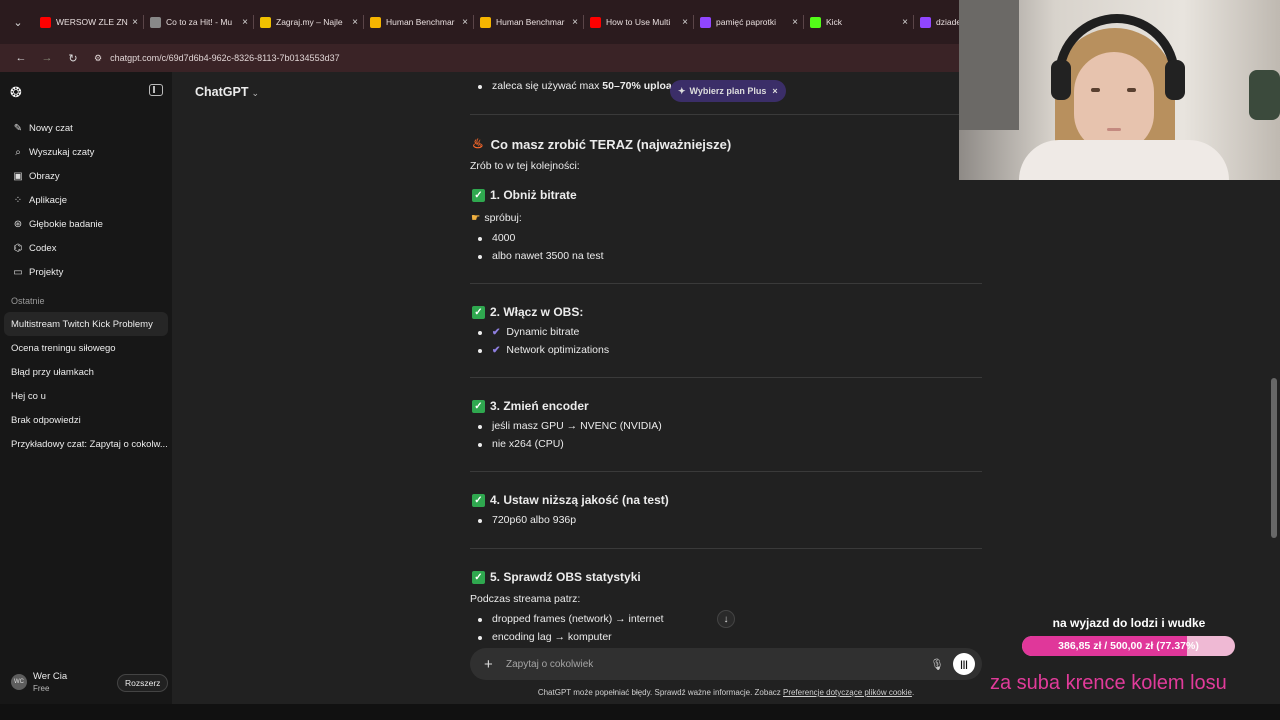  Describe the element at coordinates (86, 396) in the screenshot. I see `recent-chat-item: Hej co u` at that location.